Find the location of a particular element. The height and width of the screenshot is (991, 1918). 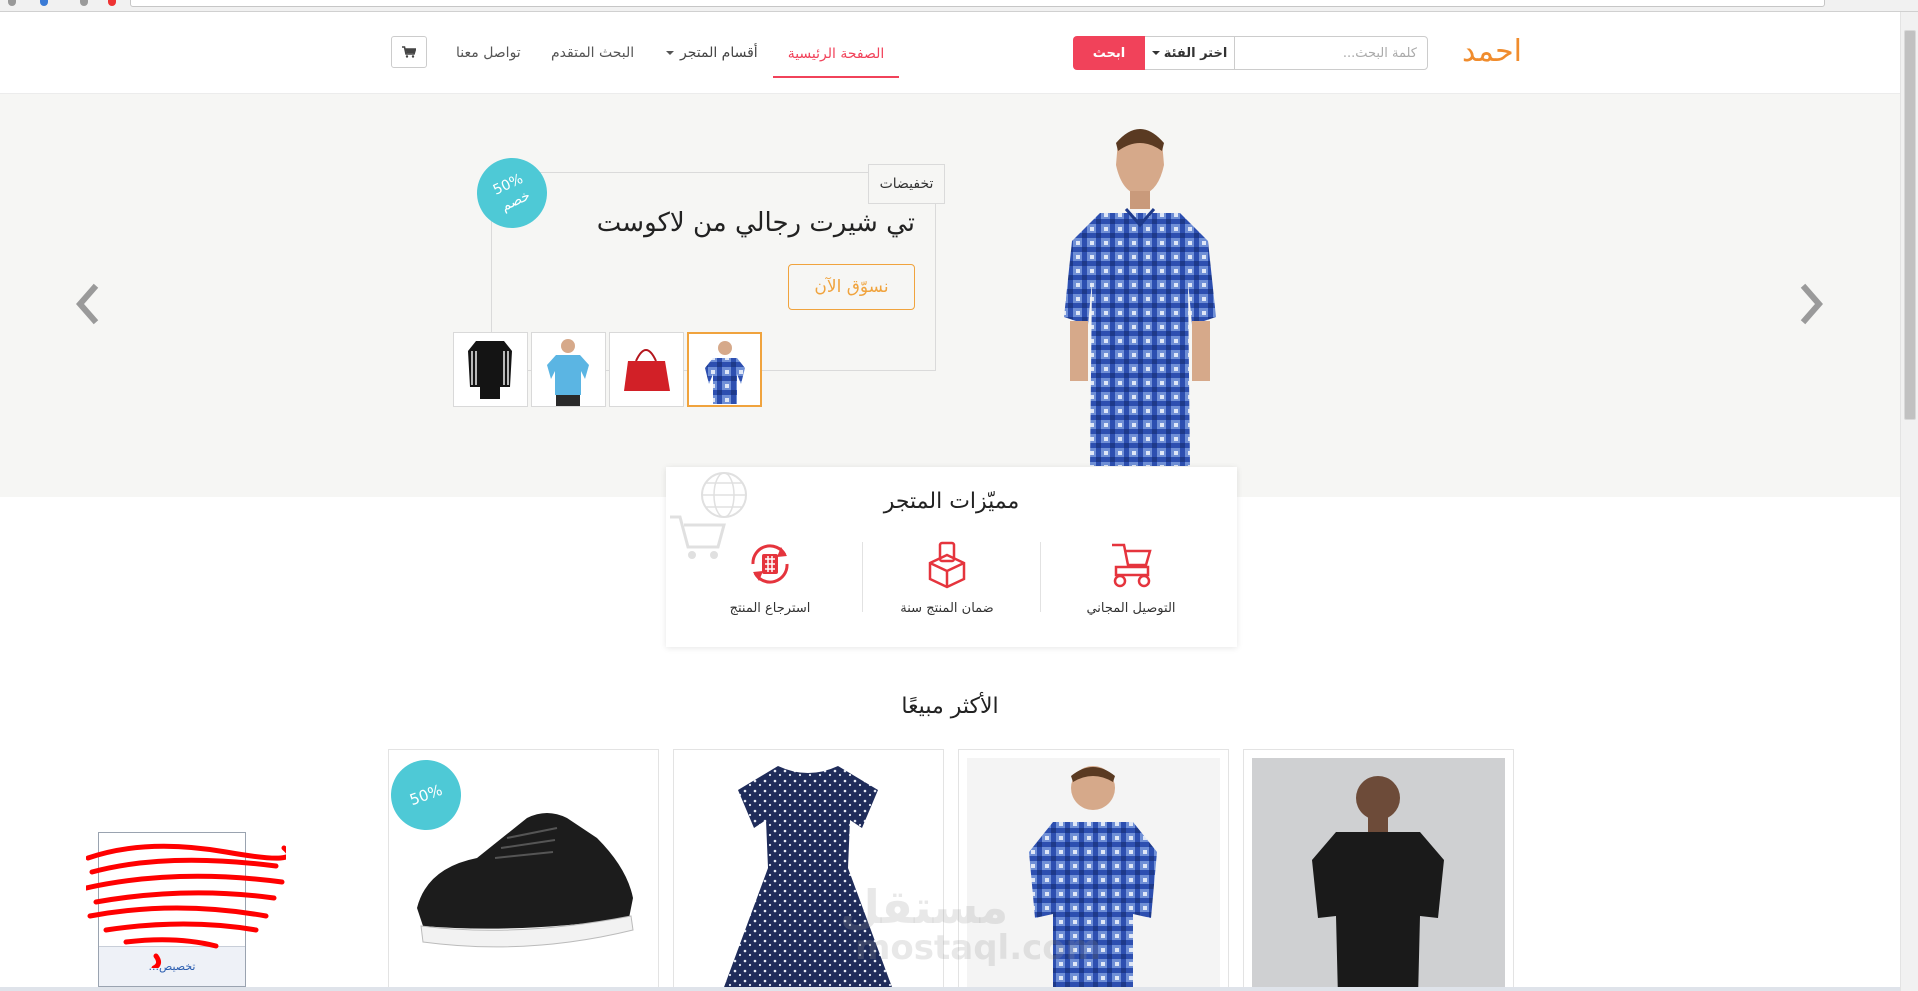

browser-chrome is located at coordinates (959, 6).